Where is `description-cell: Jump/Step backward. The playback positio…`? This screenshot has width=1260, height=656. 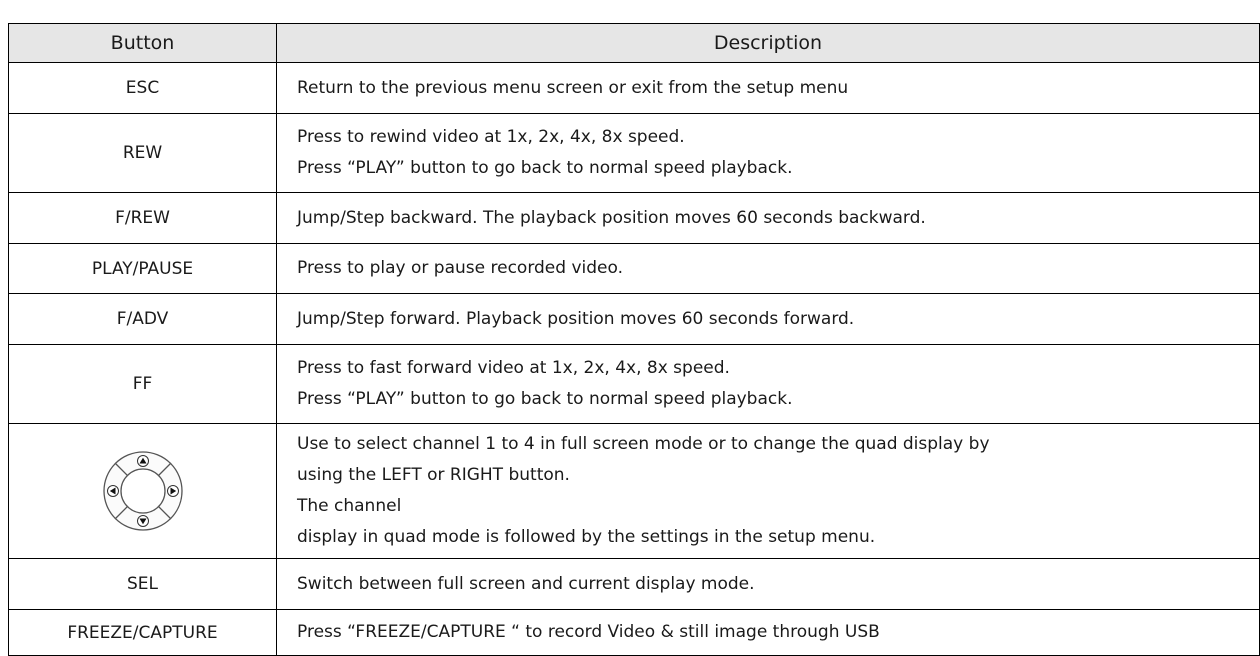 description-cell: Jump/Step backward. The playback positio… is located at coordinates (768, 218).